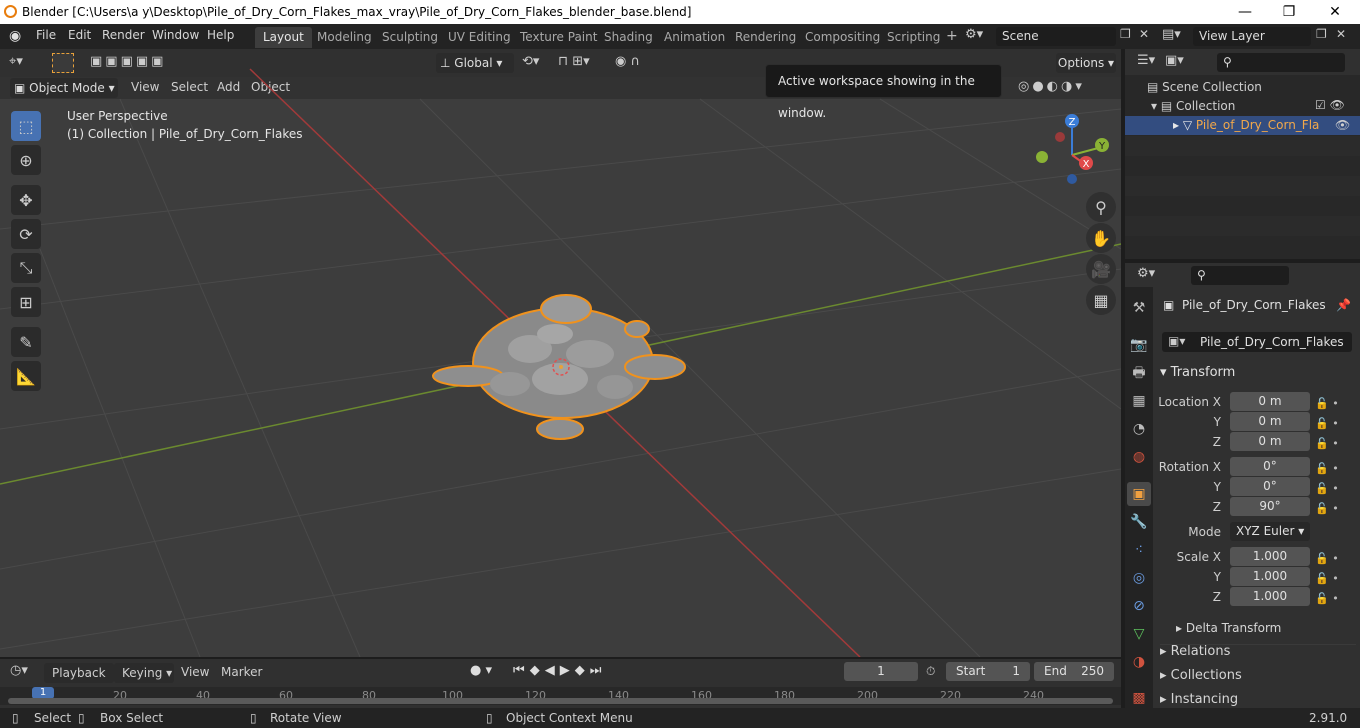 This screenshot has height=728, width=1360. What do you see at coordinates (1270, 596) in the screenshot?
I see `scale-z-field: 1.000` at bounding box center [1270, 596].